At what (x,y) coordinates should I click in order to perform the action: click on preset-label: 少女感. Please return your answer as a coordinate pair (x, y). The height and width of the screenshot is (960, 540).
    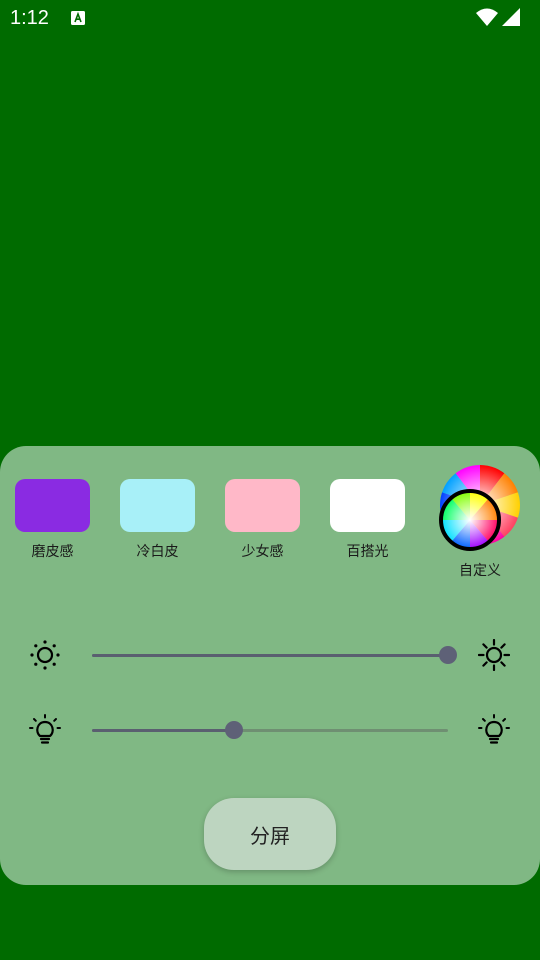
    Looking at the image, I should click on (262, 552).